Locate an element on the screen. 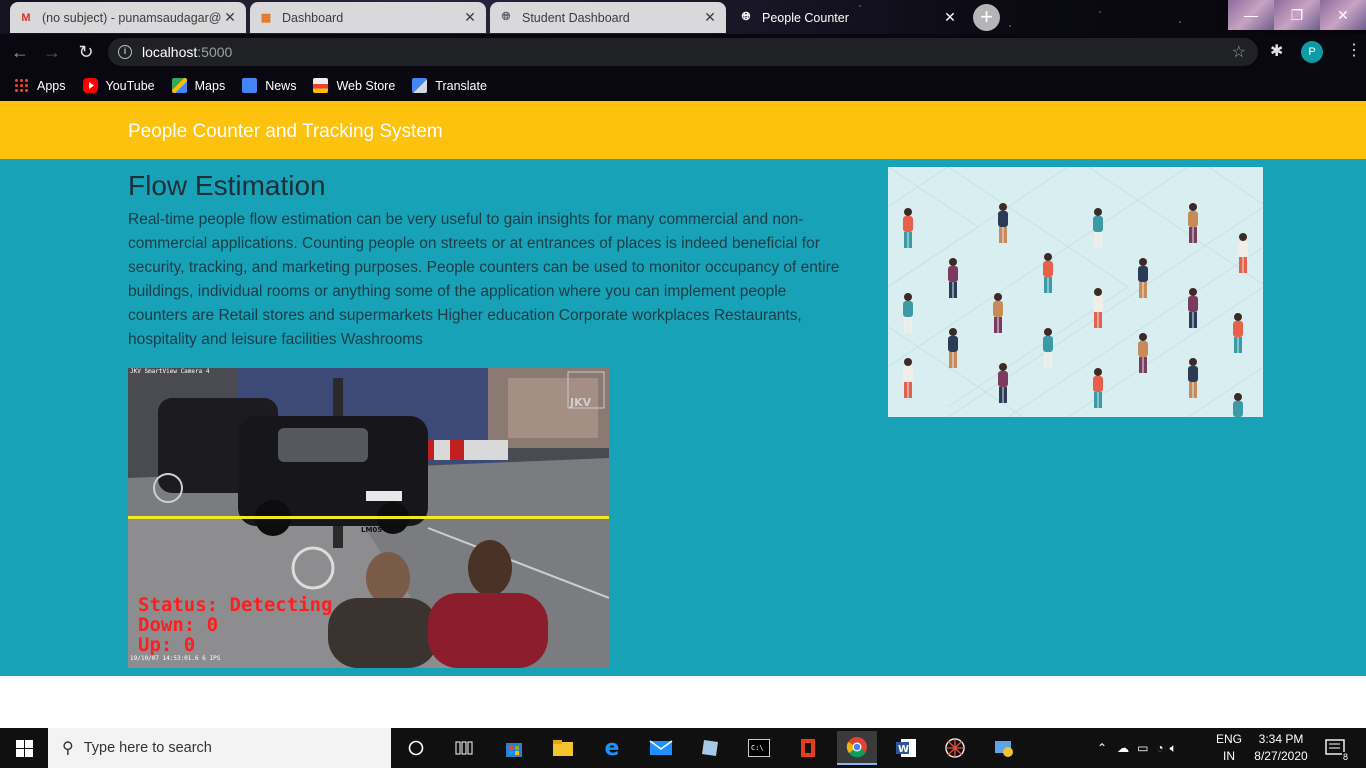 Image resolution: width=1366 pixels, height=768 pixels. store-icon is located at coordinates (514, 748).